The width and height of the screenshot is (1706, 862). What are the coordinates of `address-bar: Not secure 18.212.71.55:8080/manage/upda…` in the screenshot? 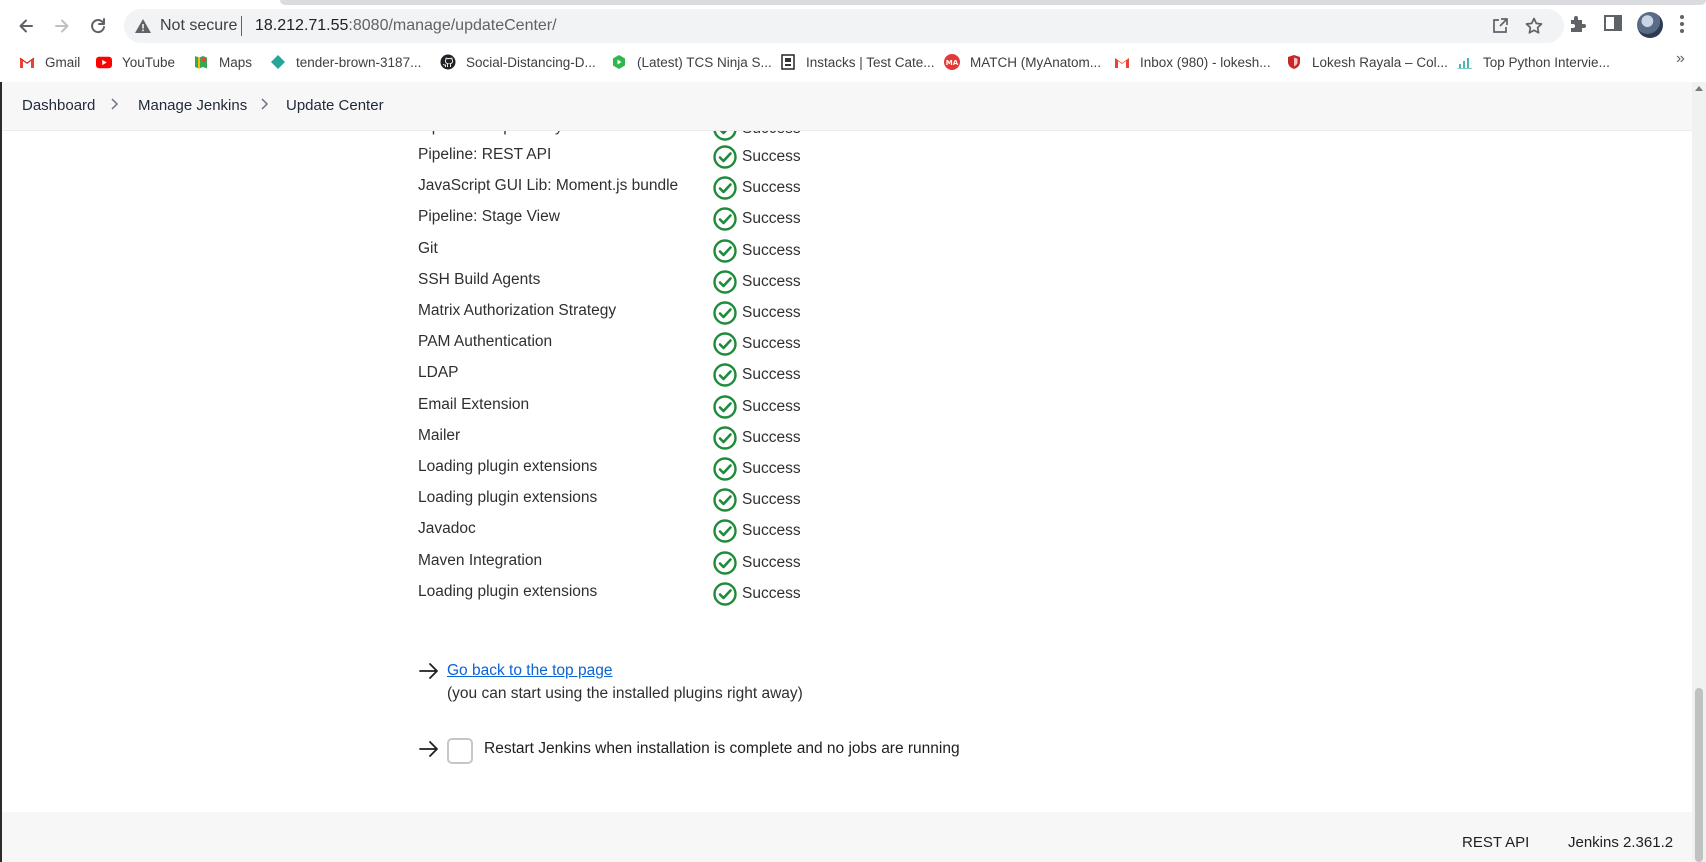 It's located at (844, 26).